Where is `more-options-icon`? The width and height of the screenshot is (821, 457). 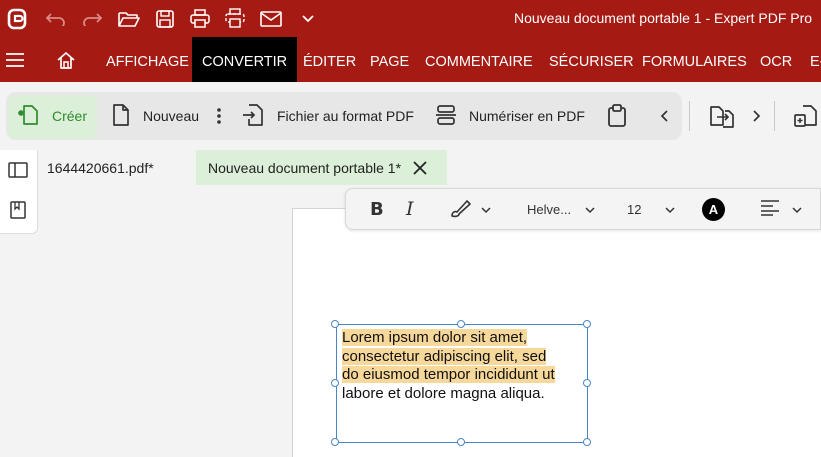
more-options-icon is located at coordinates (219, 116).